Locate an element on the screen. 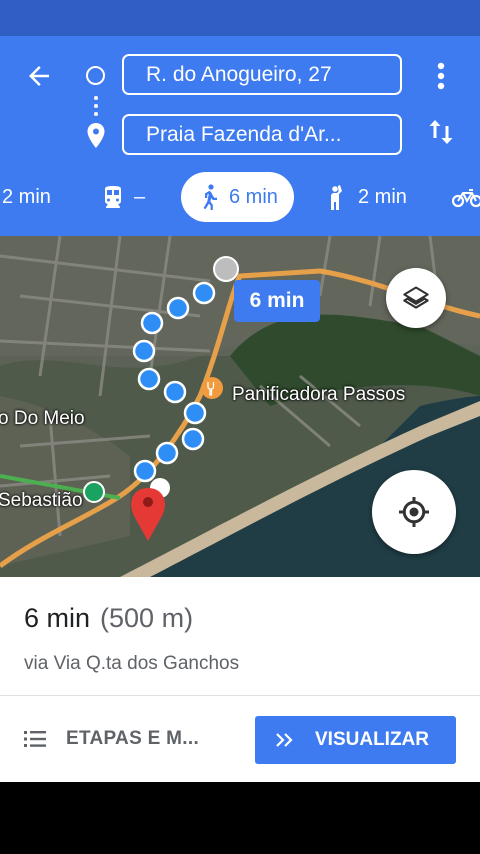 The height and width of the screenshot is (854, 480). arrow-left-icon is located at coordinates (39, 76).